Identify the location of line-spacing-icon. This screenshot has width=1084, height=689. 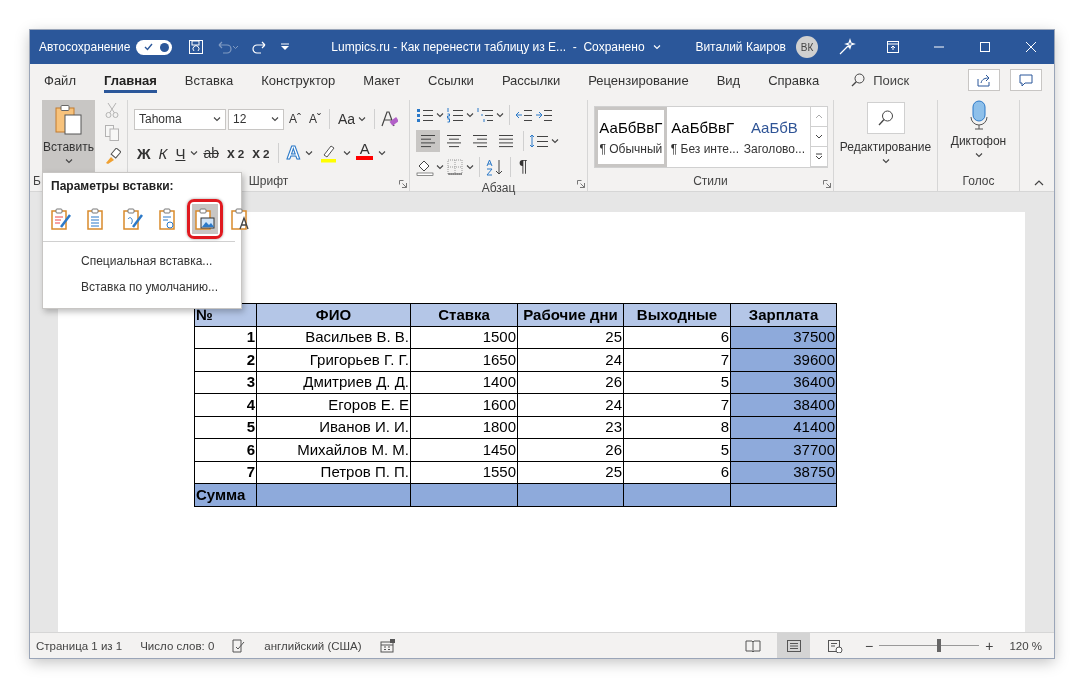
(539, 141).